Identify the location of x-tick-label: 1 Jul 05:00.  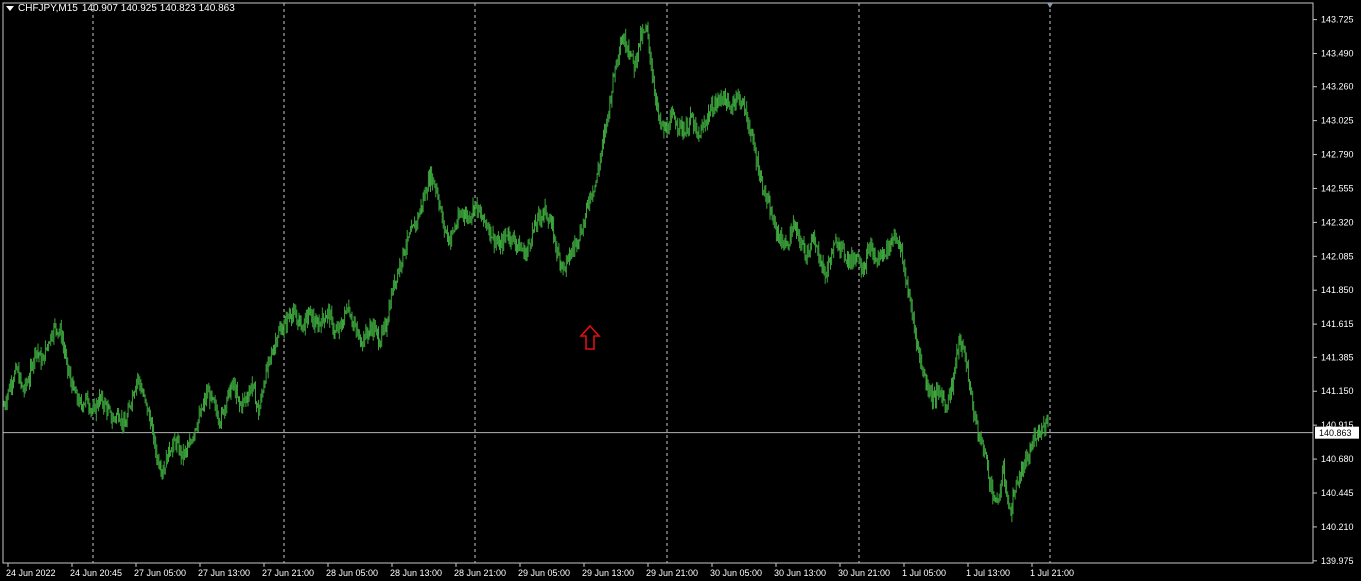
(924, 573).